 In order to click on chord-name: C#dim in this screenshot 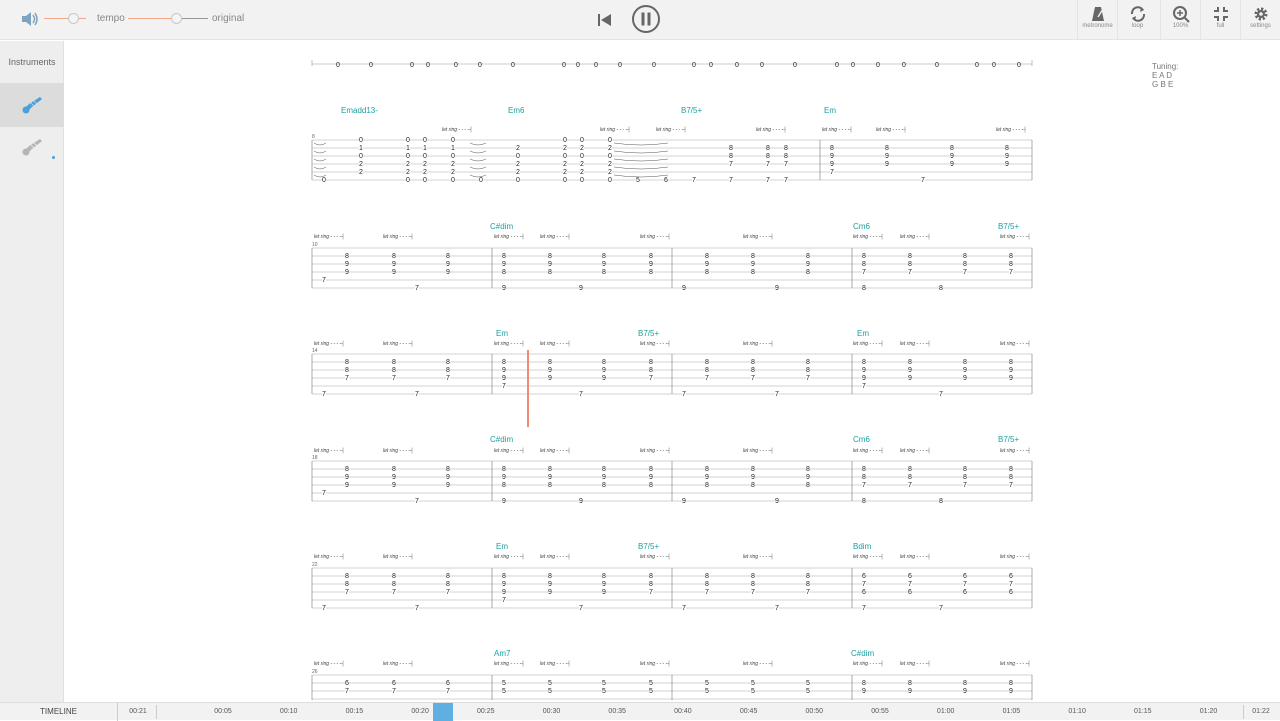, I will do `click(863, 653)`.